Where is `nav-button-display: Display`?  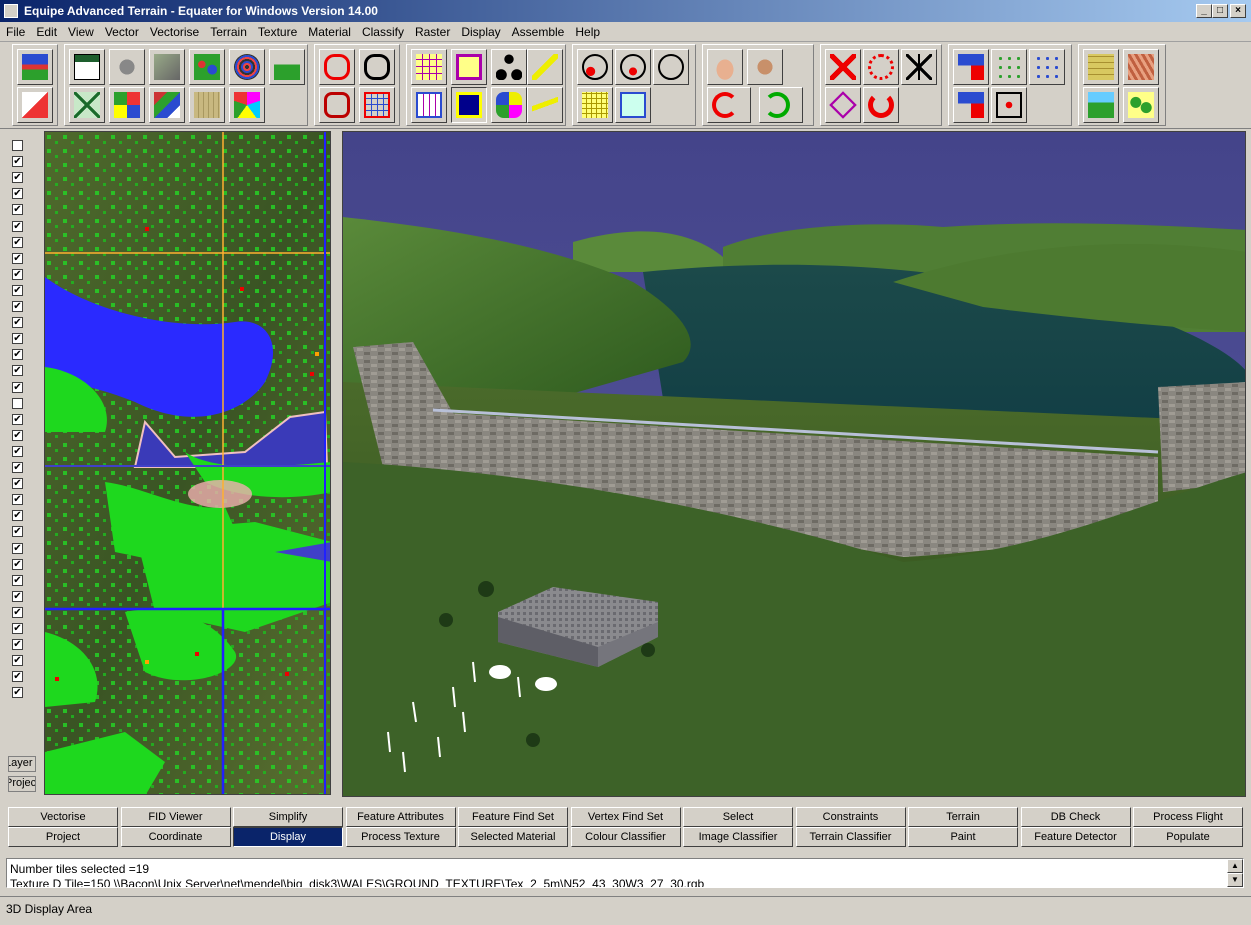 nav-button-display: Display is located at coordinates (288, 837).